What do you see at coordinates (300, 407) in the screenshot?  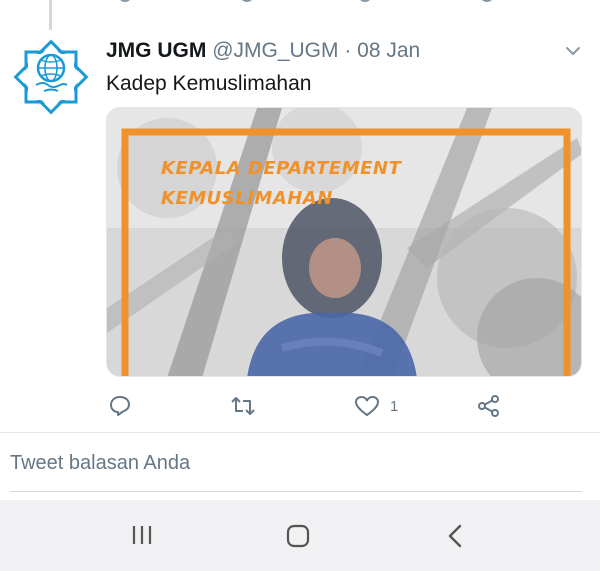 I see `tweet-action-bar: 1` at bounding box center [300, 407].